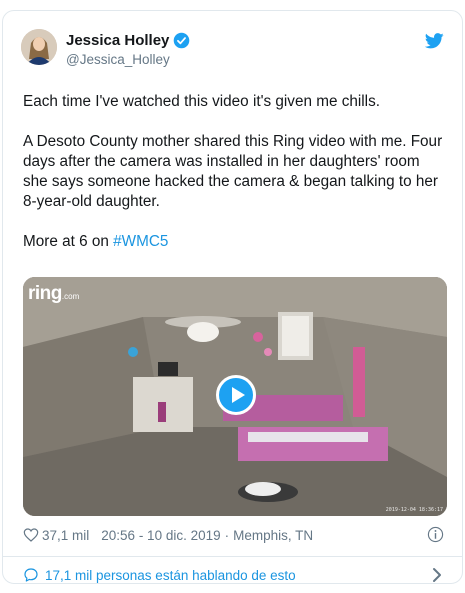 This screenshot has height=593, width=465. I want to click on play-icon, so click(238, 395).